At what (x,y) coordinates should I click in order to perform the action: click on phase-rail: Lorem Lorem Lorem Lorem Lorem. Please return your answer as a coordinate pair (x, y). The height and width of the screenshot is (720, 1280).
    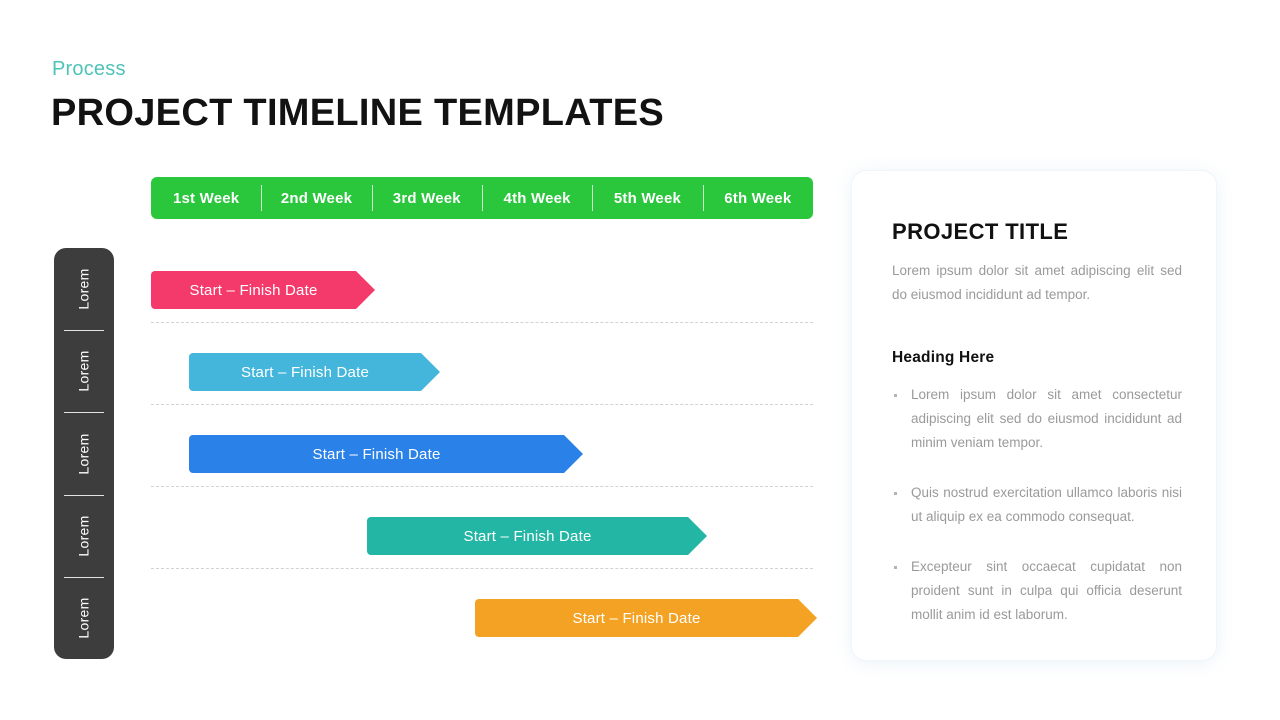
    Looking at the image, I should click on (84, 453).